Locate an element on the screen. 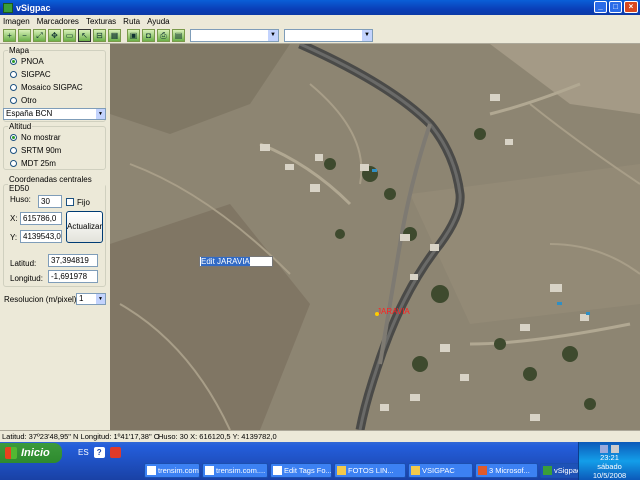  map-marker-icon is located at coordinates (377, 314).